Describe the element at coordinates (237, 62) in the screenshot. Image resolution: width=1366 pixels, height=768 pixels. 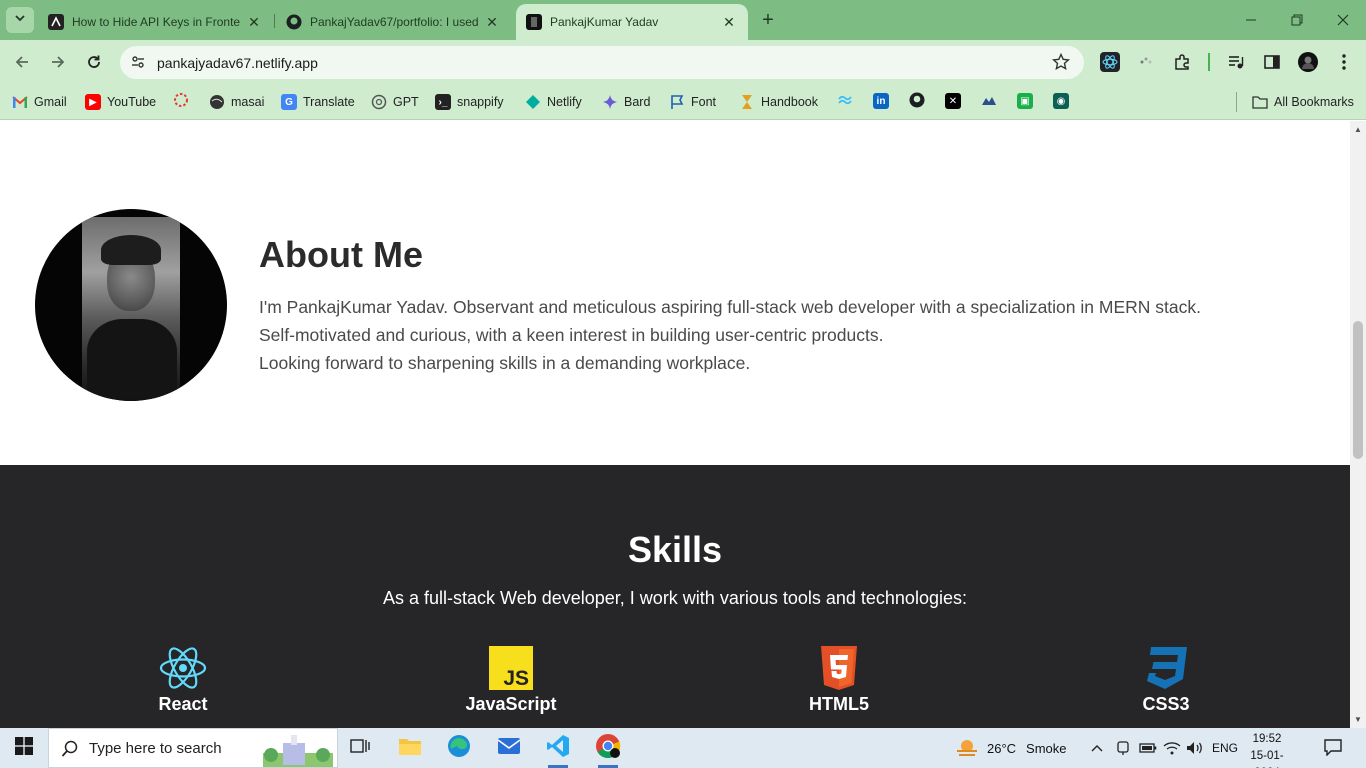
I see `url-text: pankajyadav67.netlify.app` at that location.